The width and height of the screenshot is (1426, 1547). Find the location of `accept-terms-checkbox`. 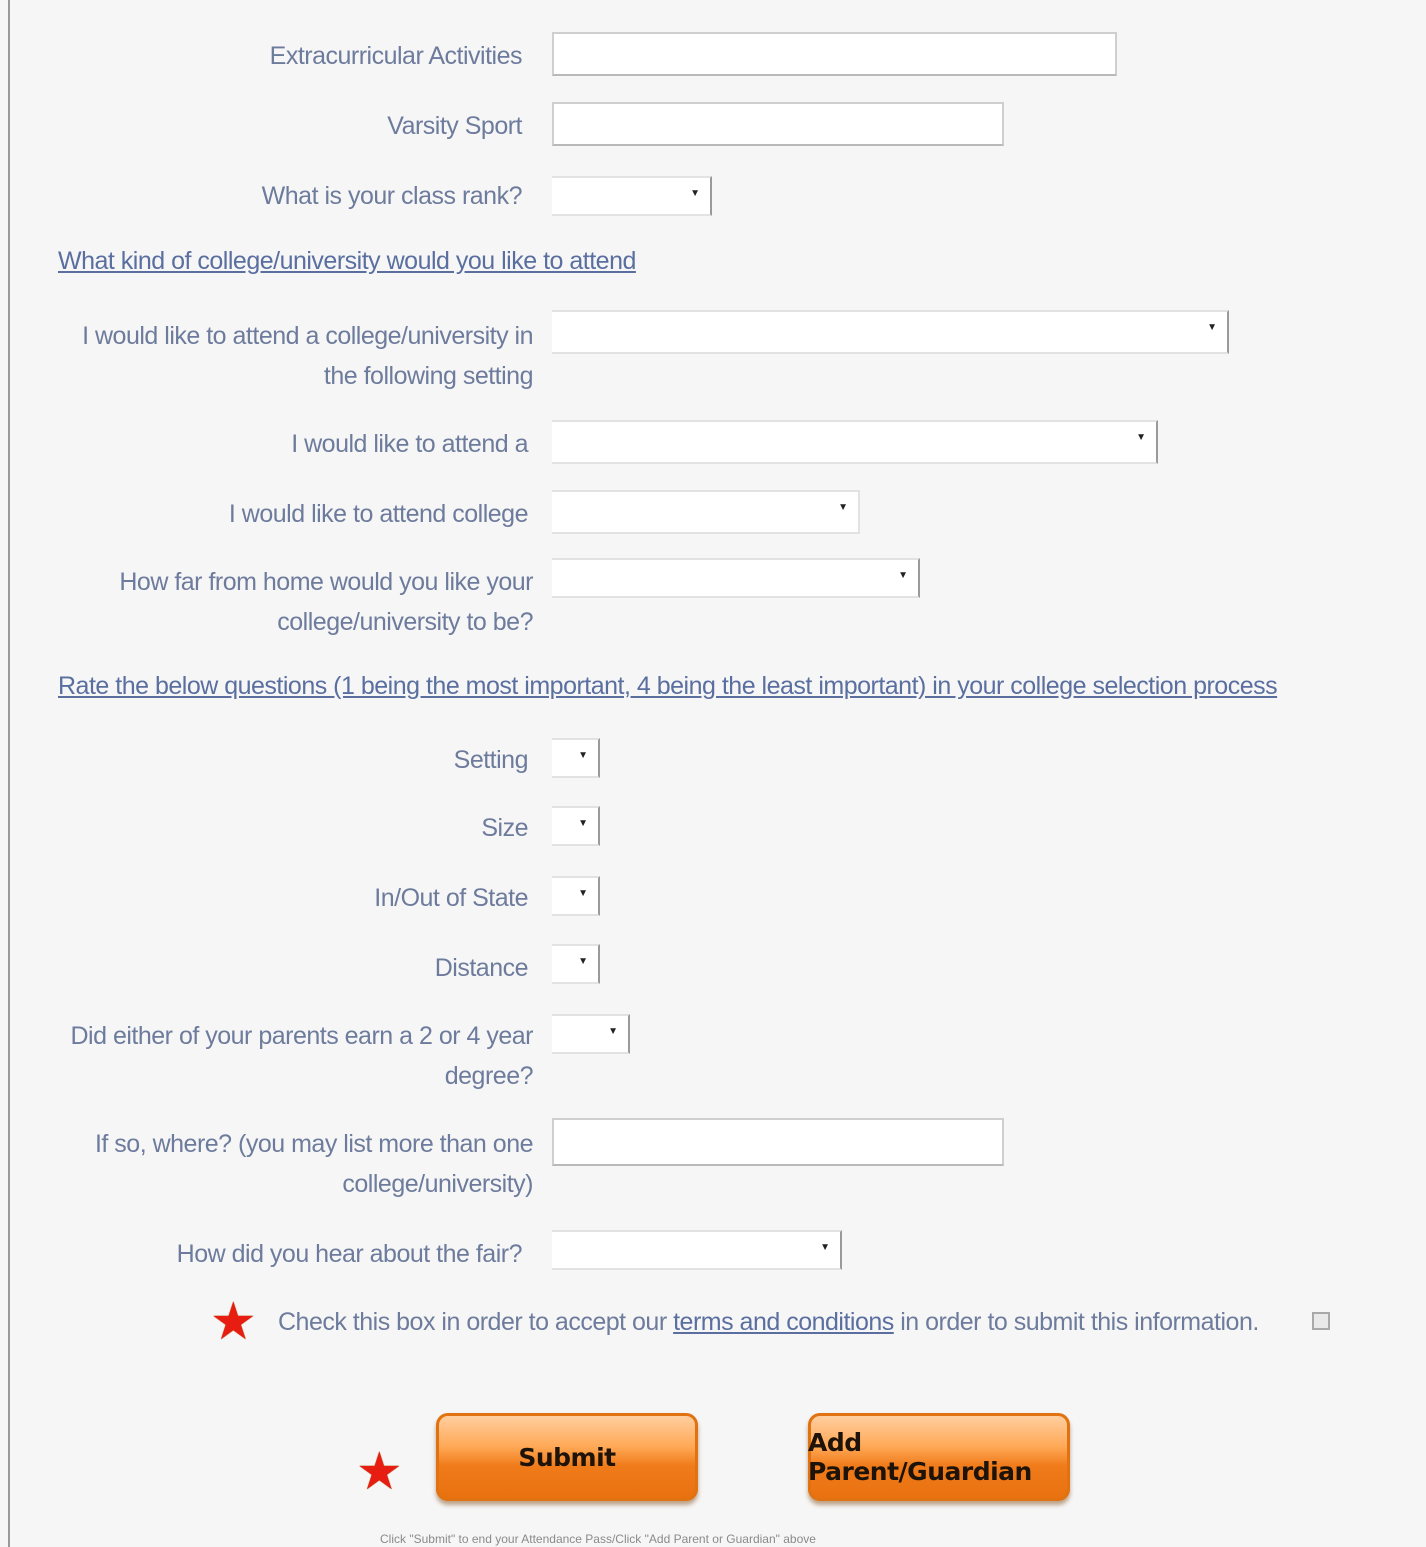

accept-terms-checkbox is located at coordinates (1321, 1321).